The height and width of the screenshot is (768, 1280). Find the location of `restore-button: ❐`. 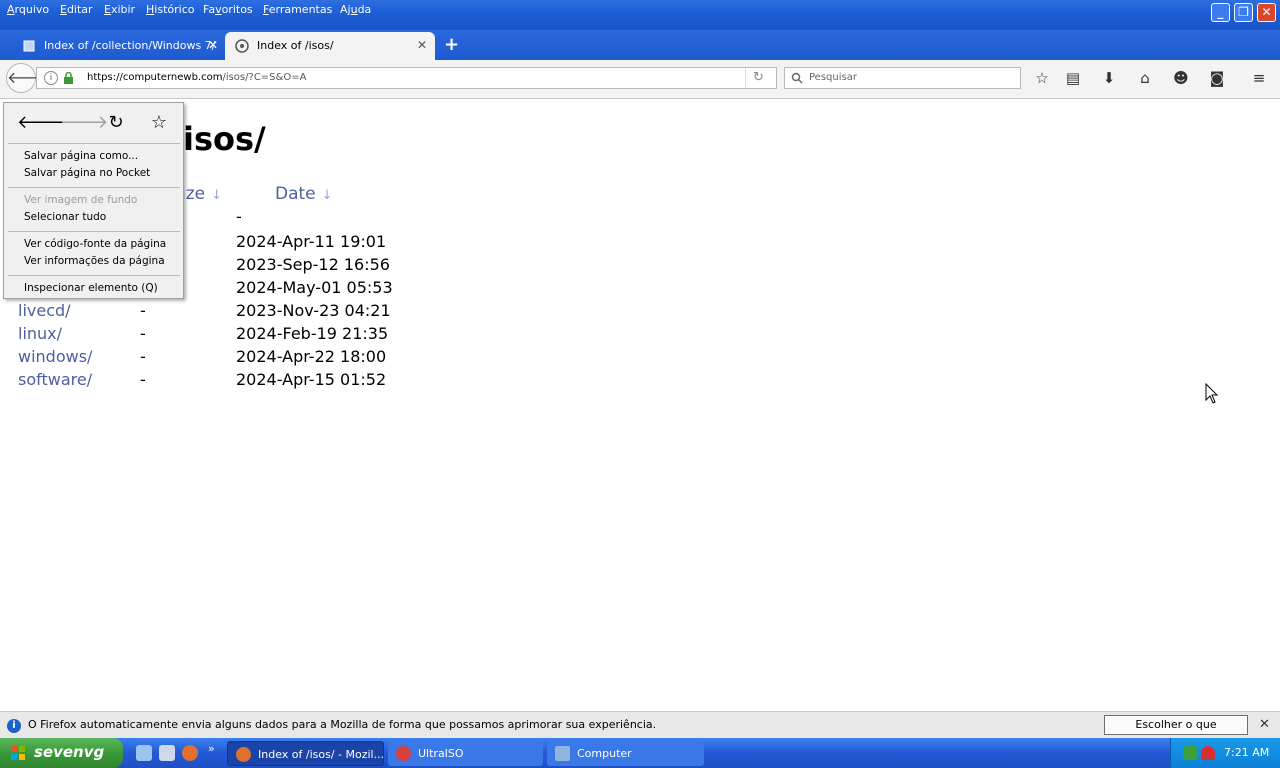

restore-button: ❐ is located at coordinates (1243, 12).